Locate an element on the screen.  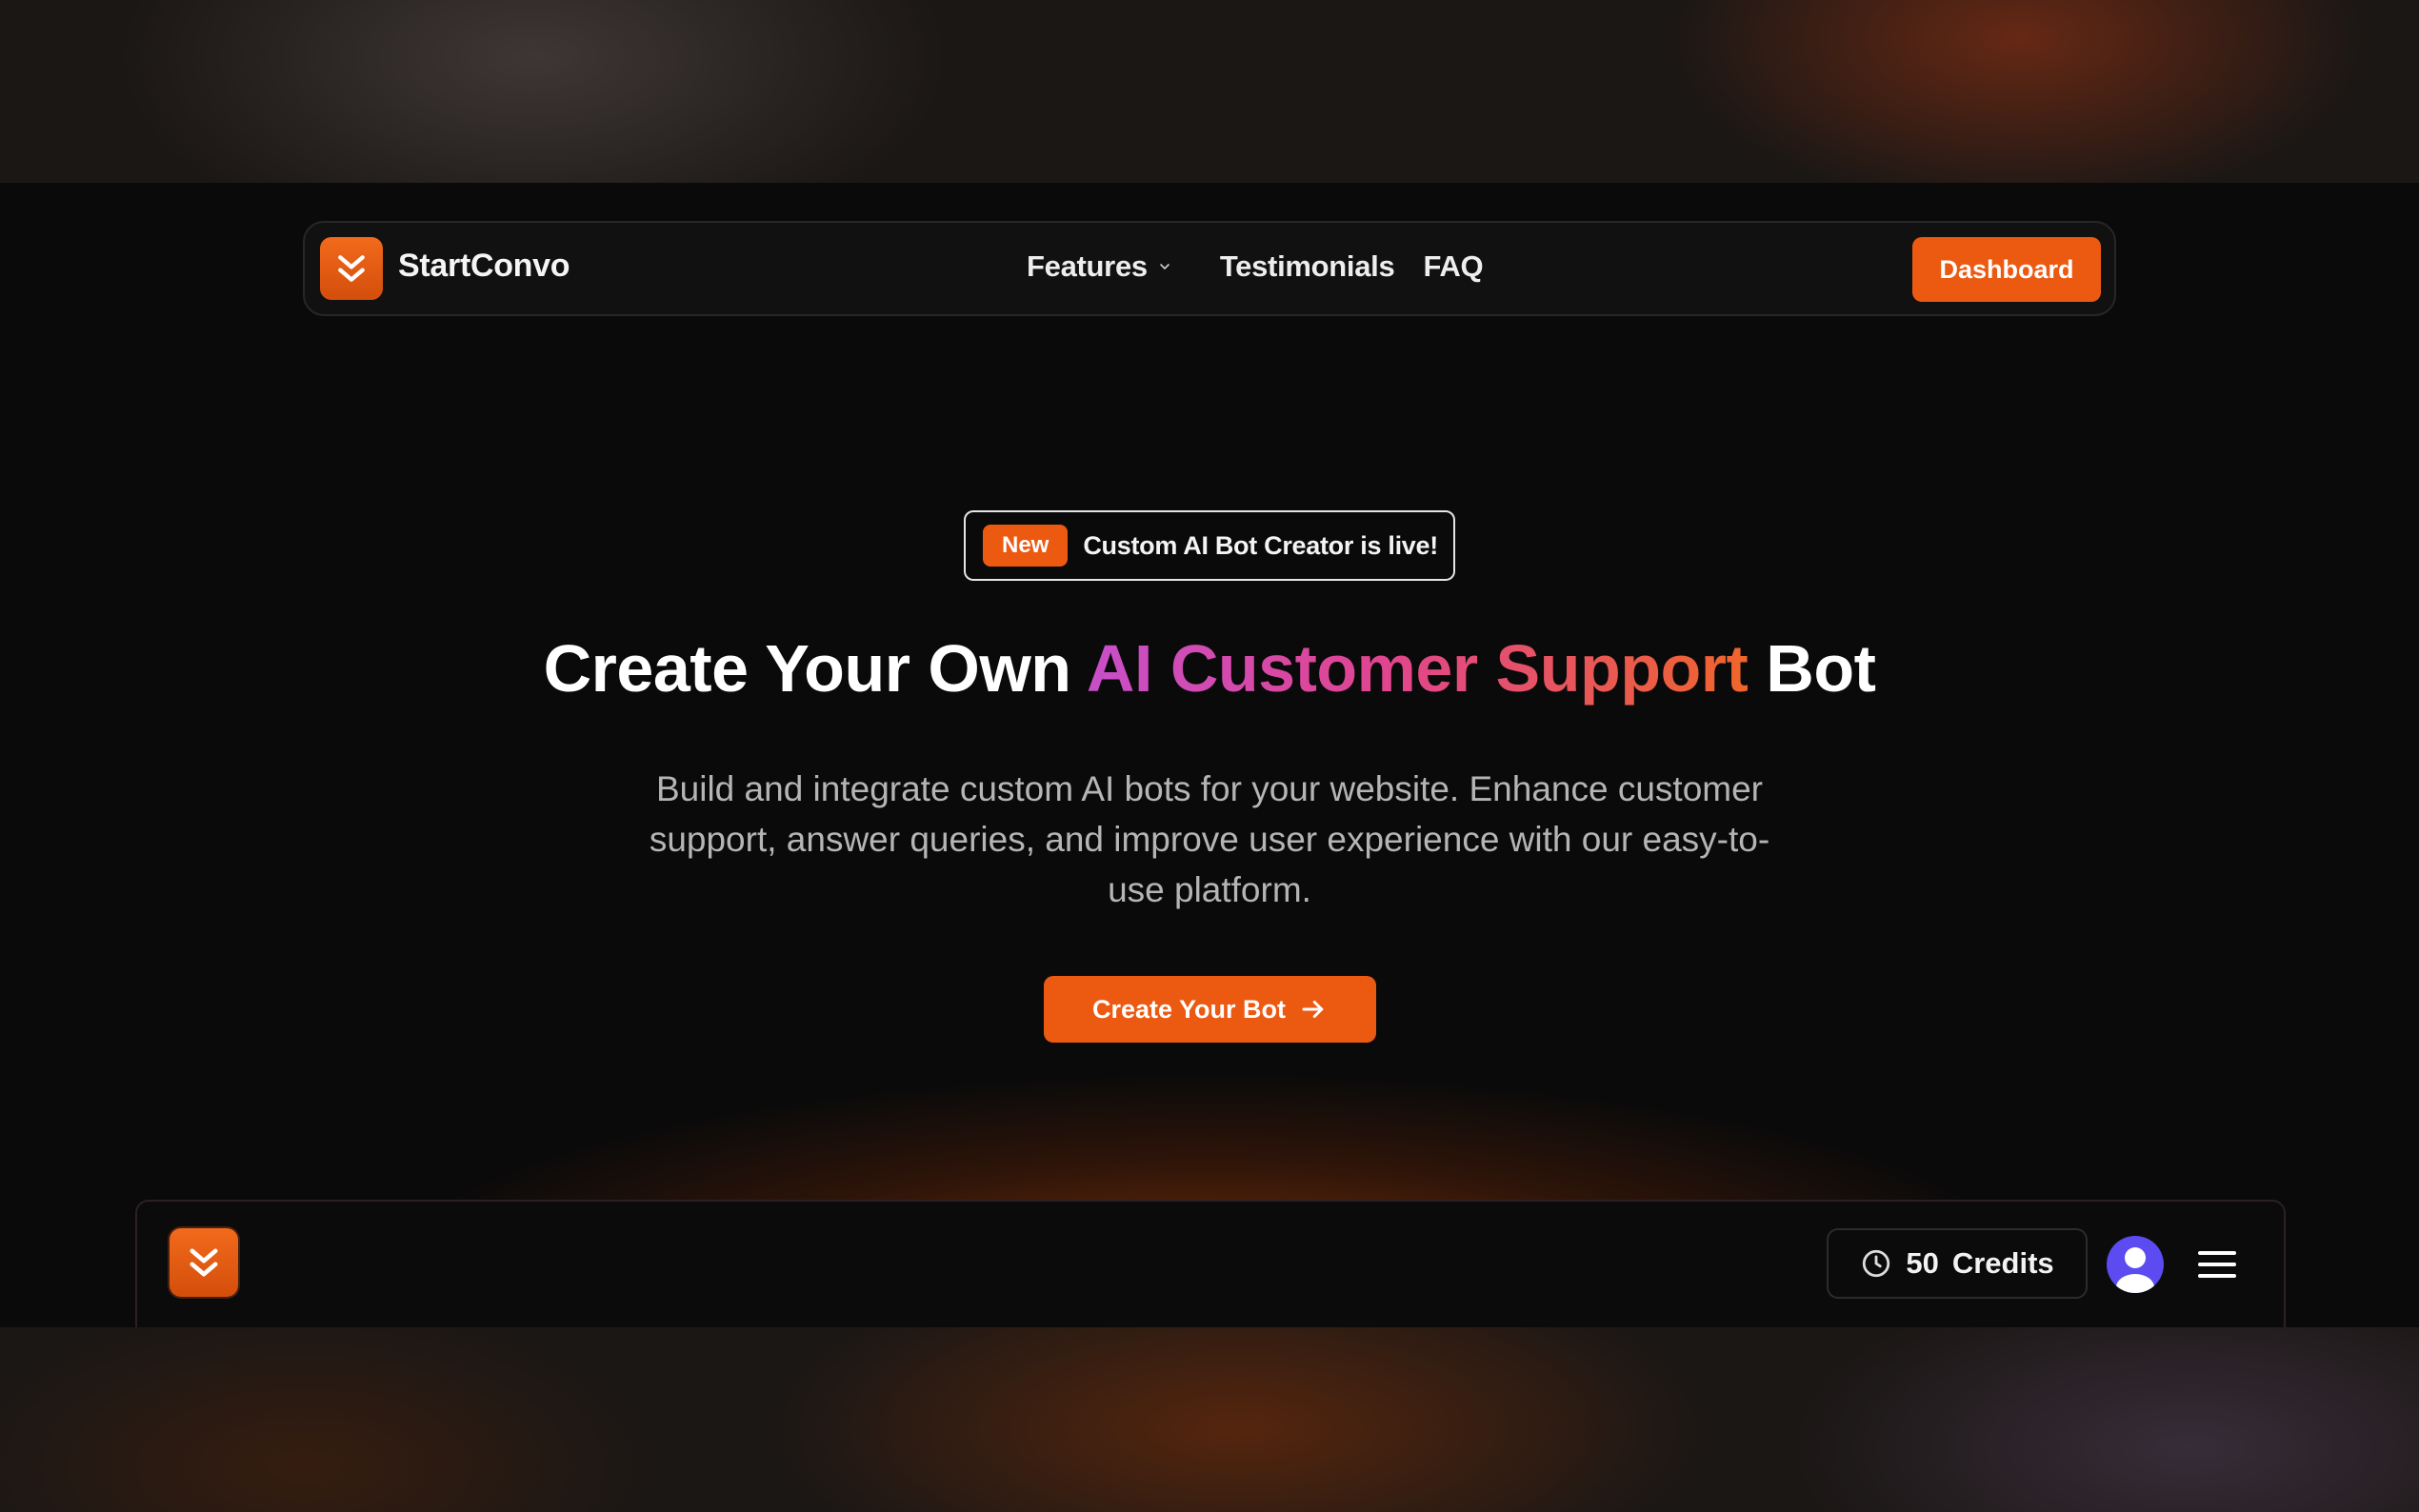
nav-links: Features Testimonials FAQ is located at coordinates (1255, 266).